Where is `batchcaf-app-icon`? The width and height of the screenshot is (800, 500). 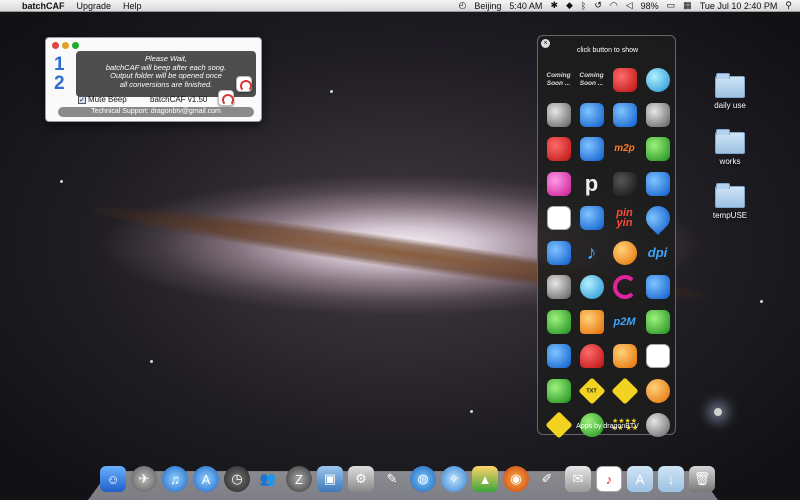 batchcaf-app-icon is located at coordinates (657, 356).